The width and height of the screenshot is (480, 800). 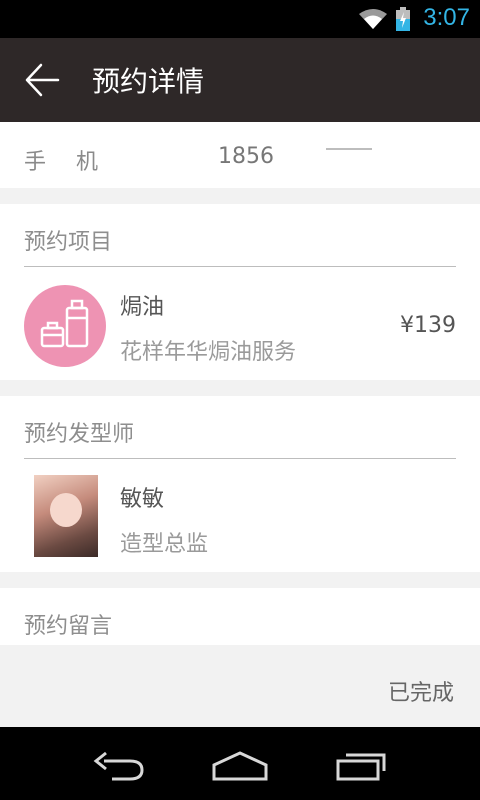 I want to click on hair-dye-bottles-icon, so click(x=64, y=323).